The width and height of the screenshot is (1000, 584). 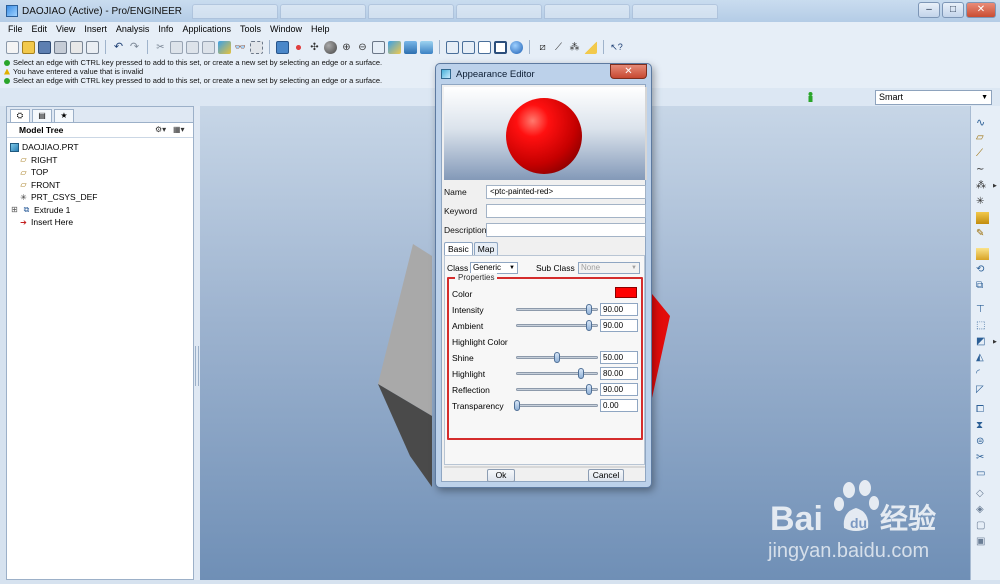 I want to click on shine-slider, so click(x=557, y=357).